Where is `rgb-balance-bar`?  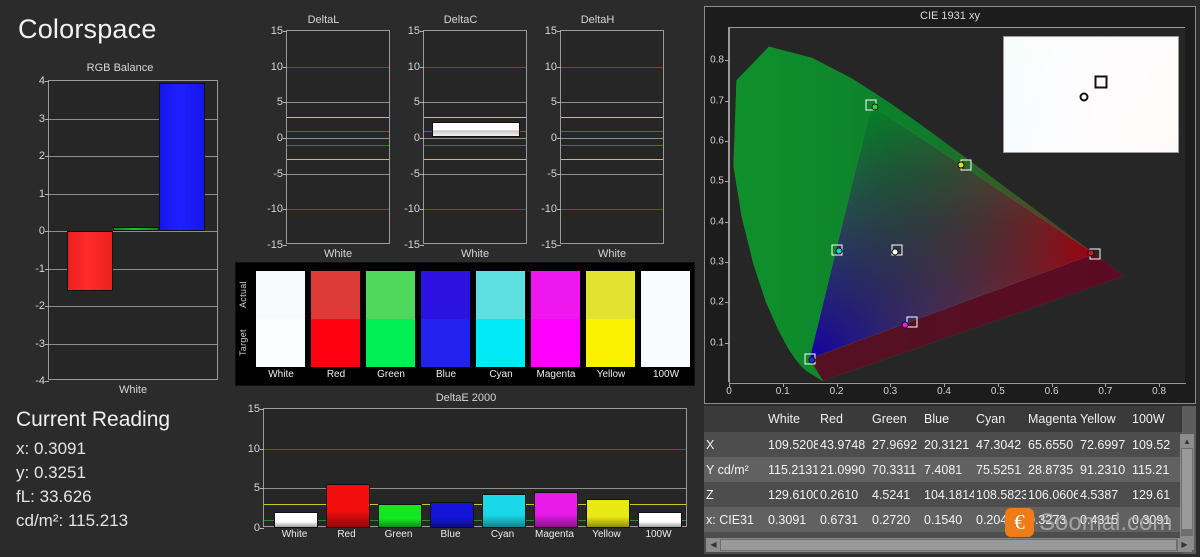
rgb-balance-bar is located at coordinates (90, 261).